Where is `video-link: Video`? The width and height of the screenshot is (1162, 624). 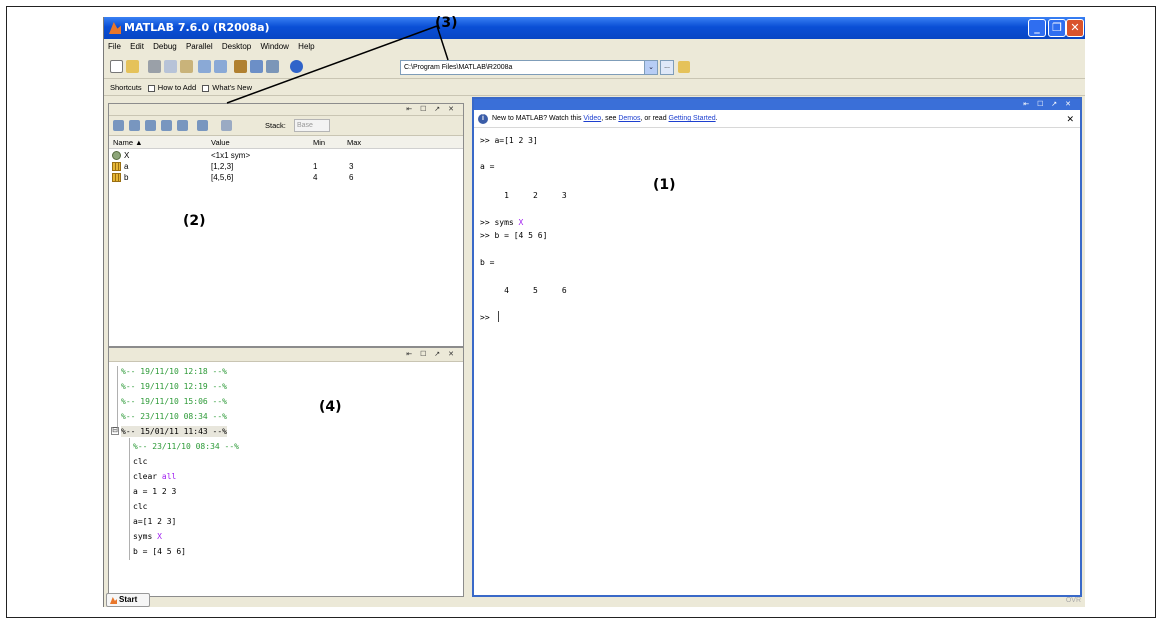 video-link: Video is located at coordinates (592, 118).